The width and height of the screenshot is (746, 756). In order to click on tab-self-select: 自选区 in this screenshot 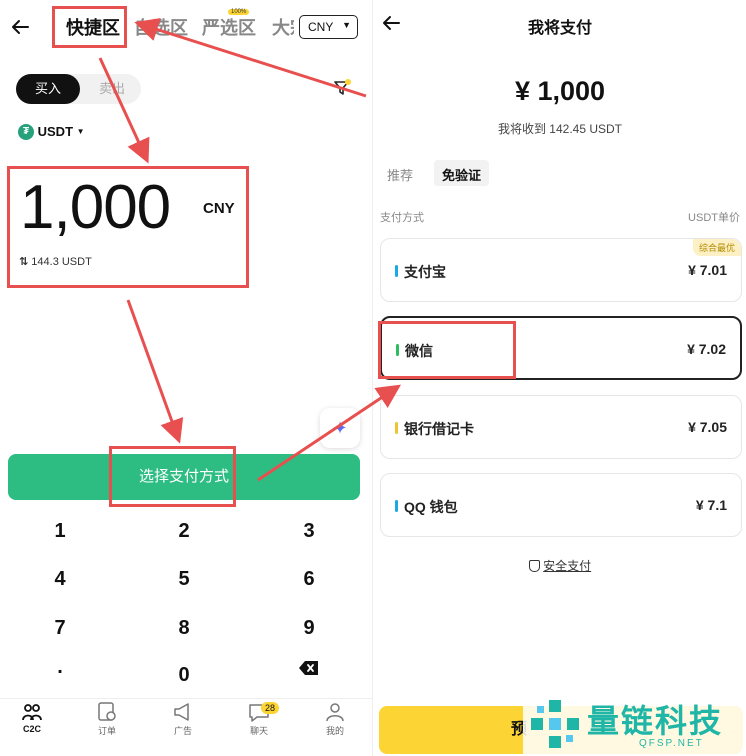, I will do `click(161, 27)`.